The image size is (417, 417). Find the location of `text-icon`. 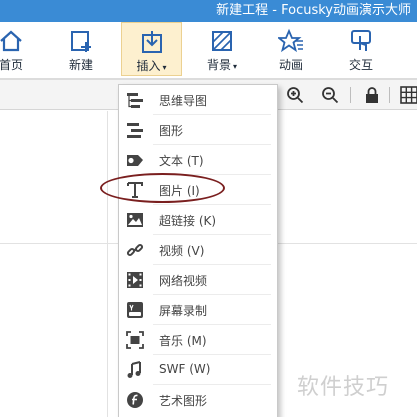

text-icon is located at coordinates (135, 160).